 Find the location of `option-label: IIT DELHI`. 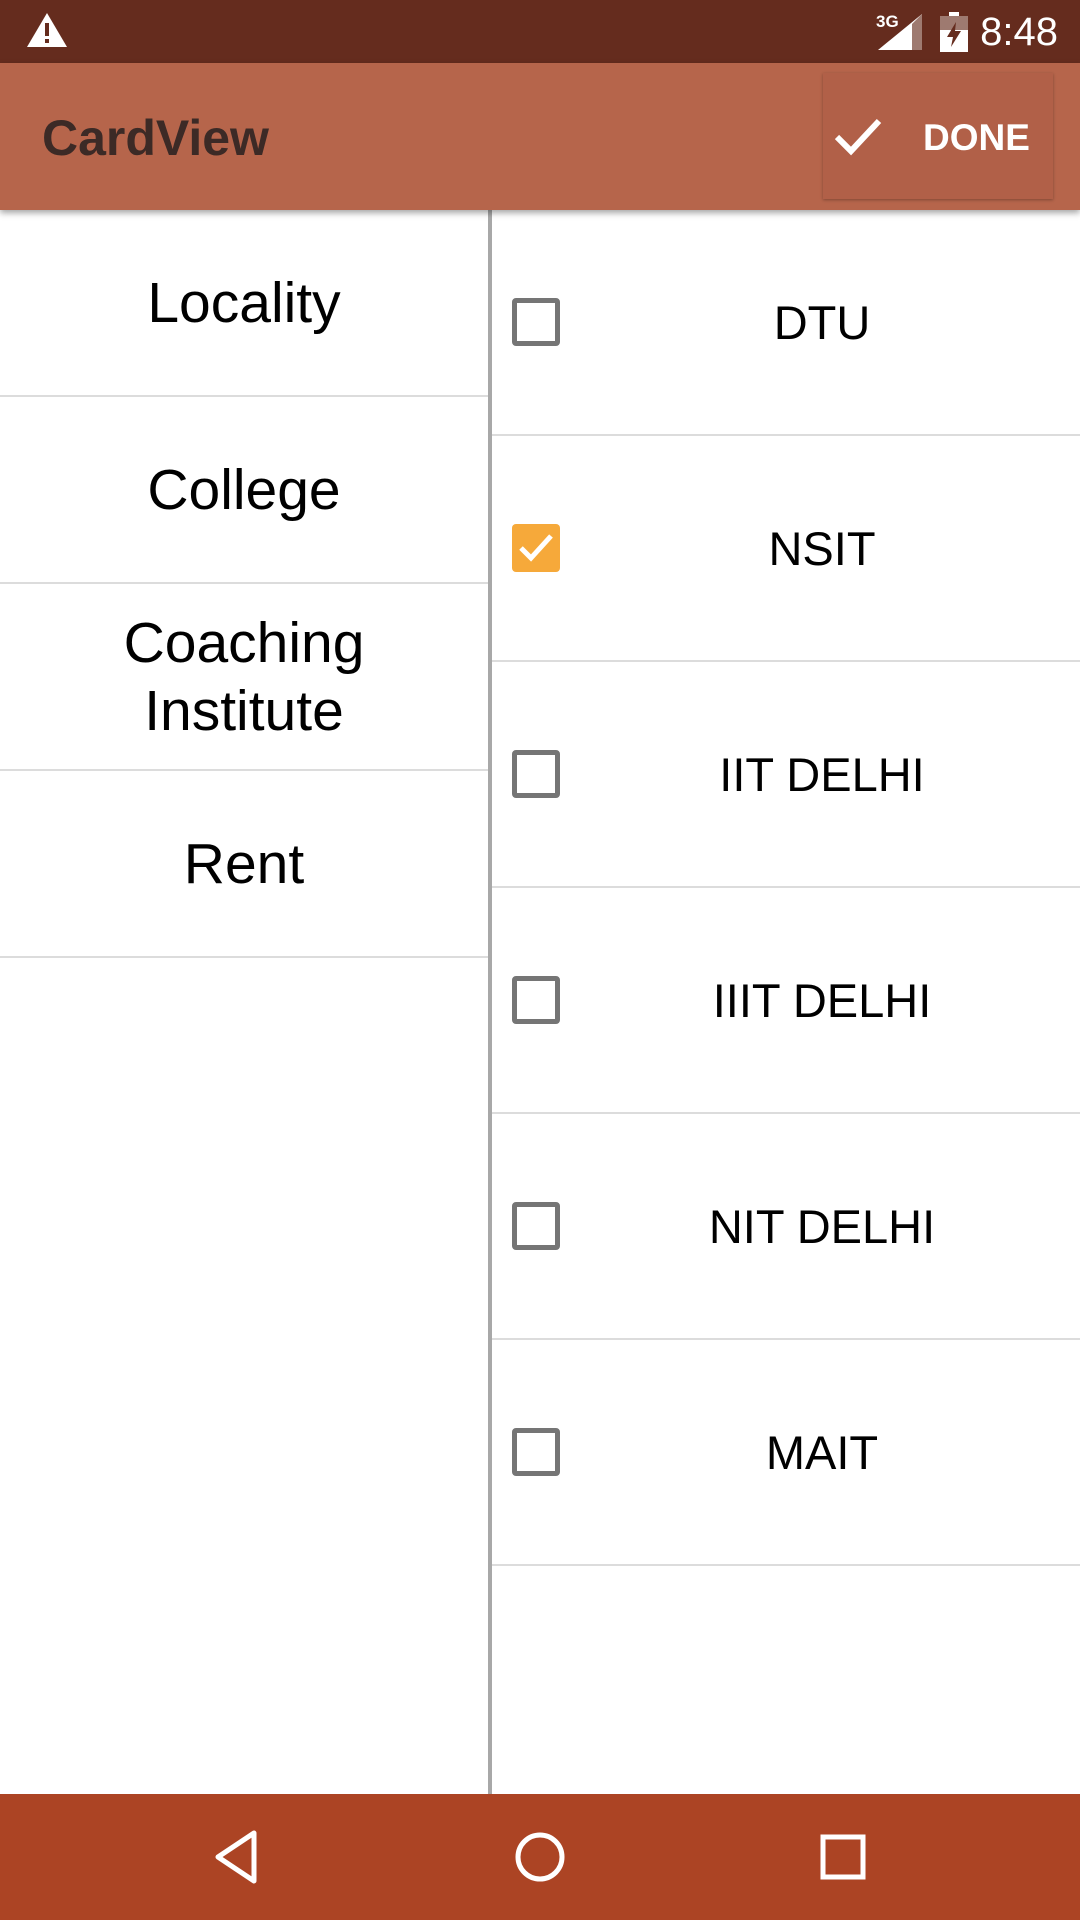

option-label: IIT DELHI is located at coordinates (822, 774).